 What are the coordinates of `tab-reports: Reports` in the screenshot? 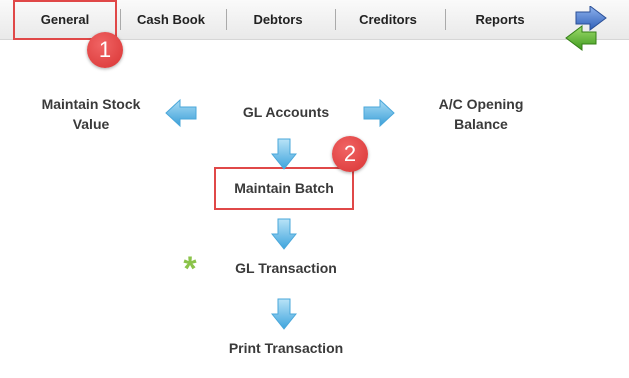 It's located at (500, 19).